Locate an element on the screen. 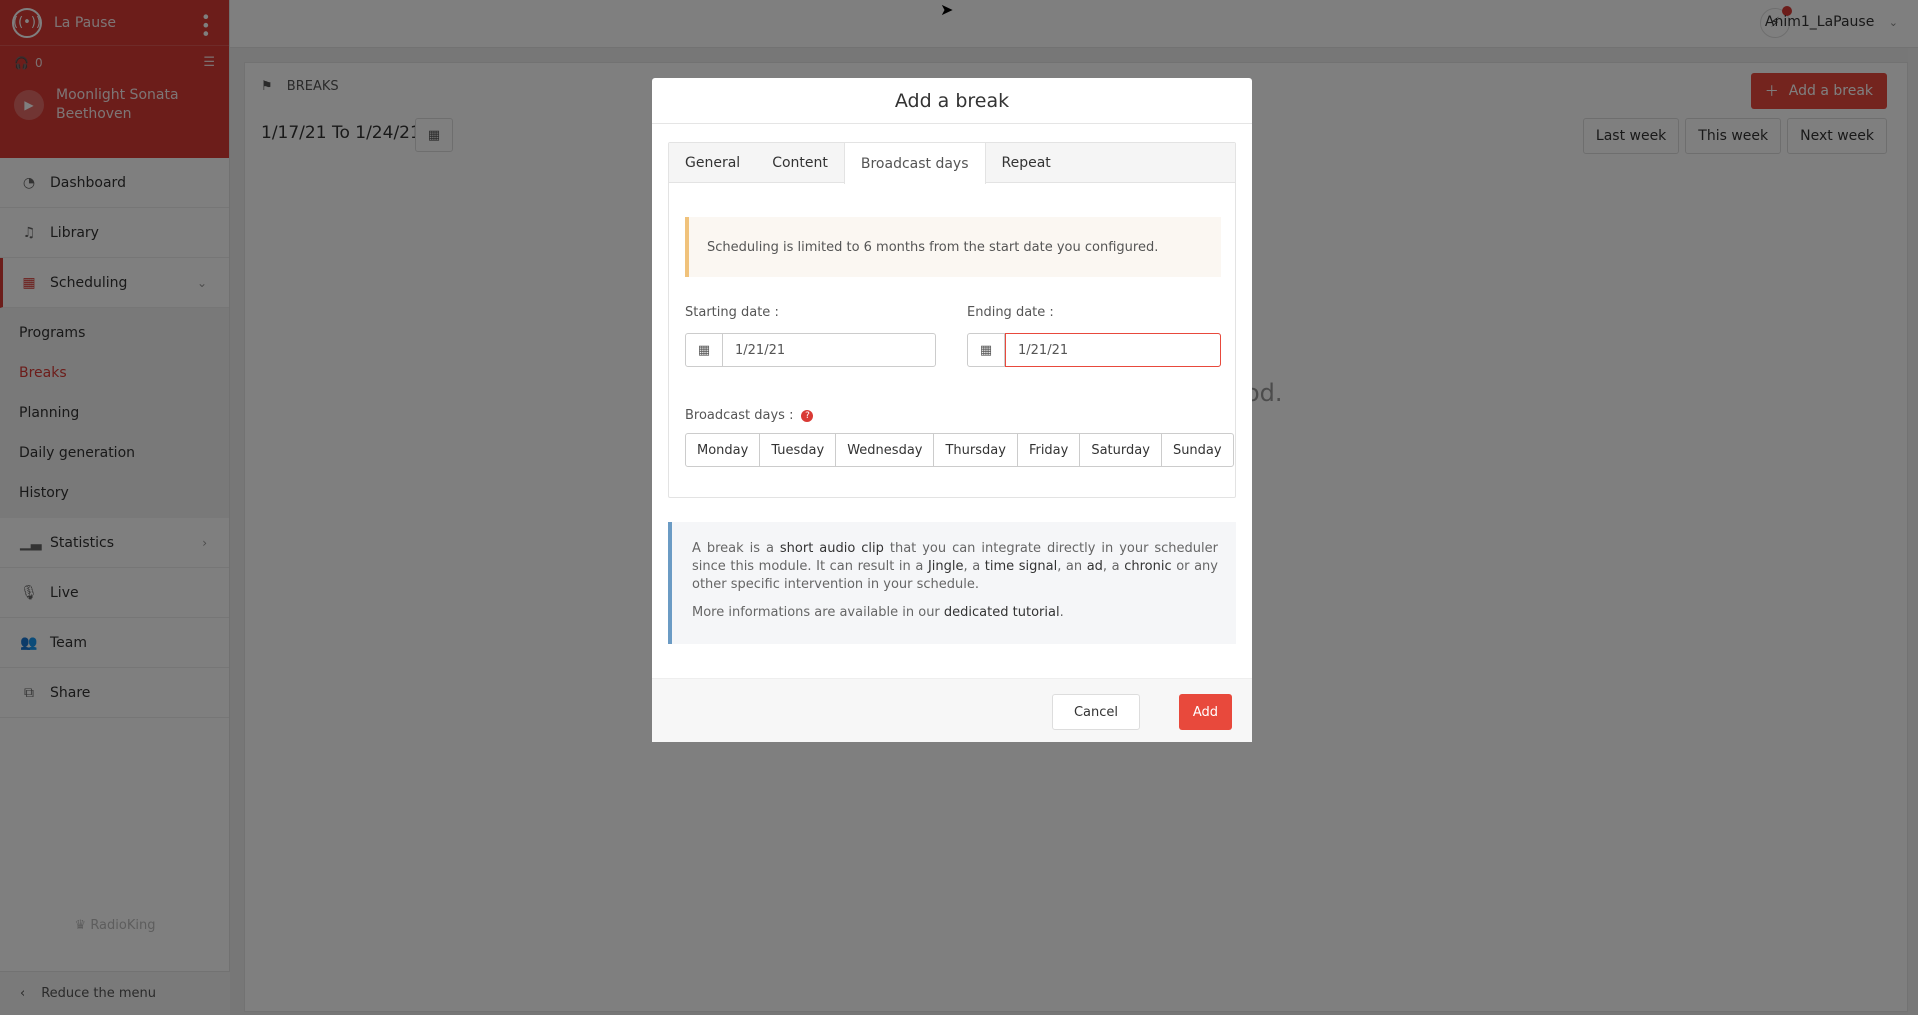 The width and height of the screenshot is (1918, 1015). start-date-input is located at coordinates (829, 350).